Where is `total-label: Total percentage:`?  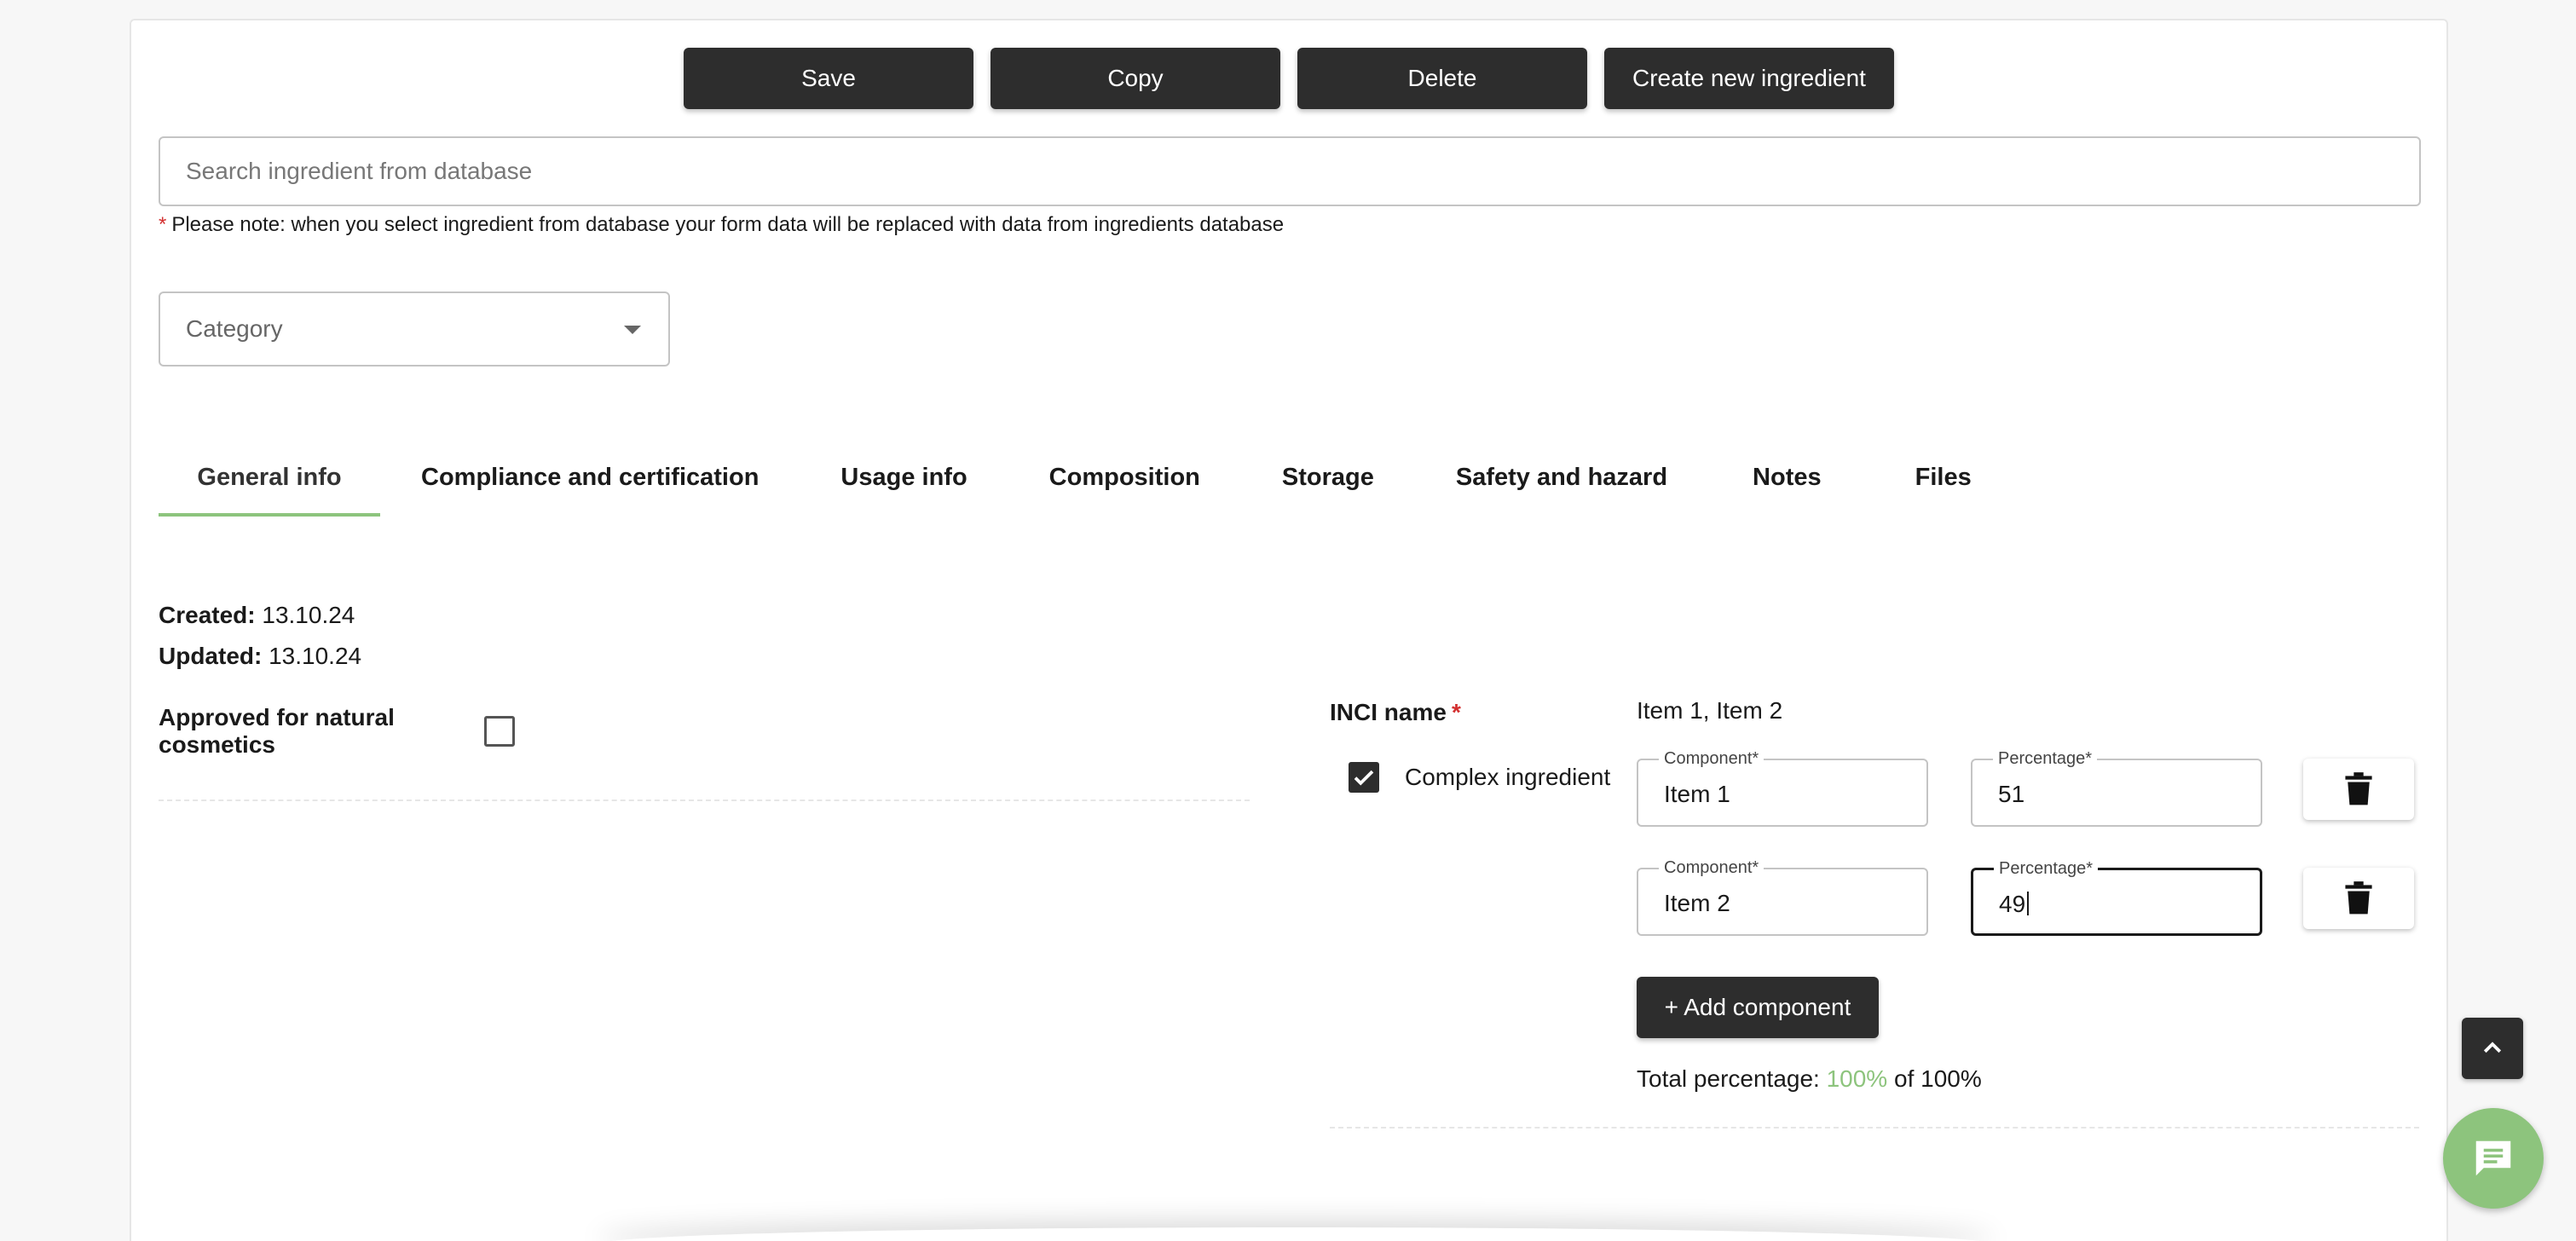
total-label: Total percentage: is located at coordinates (1728, 1078).